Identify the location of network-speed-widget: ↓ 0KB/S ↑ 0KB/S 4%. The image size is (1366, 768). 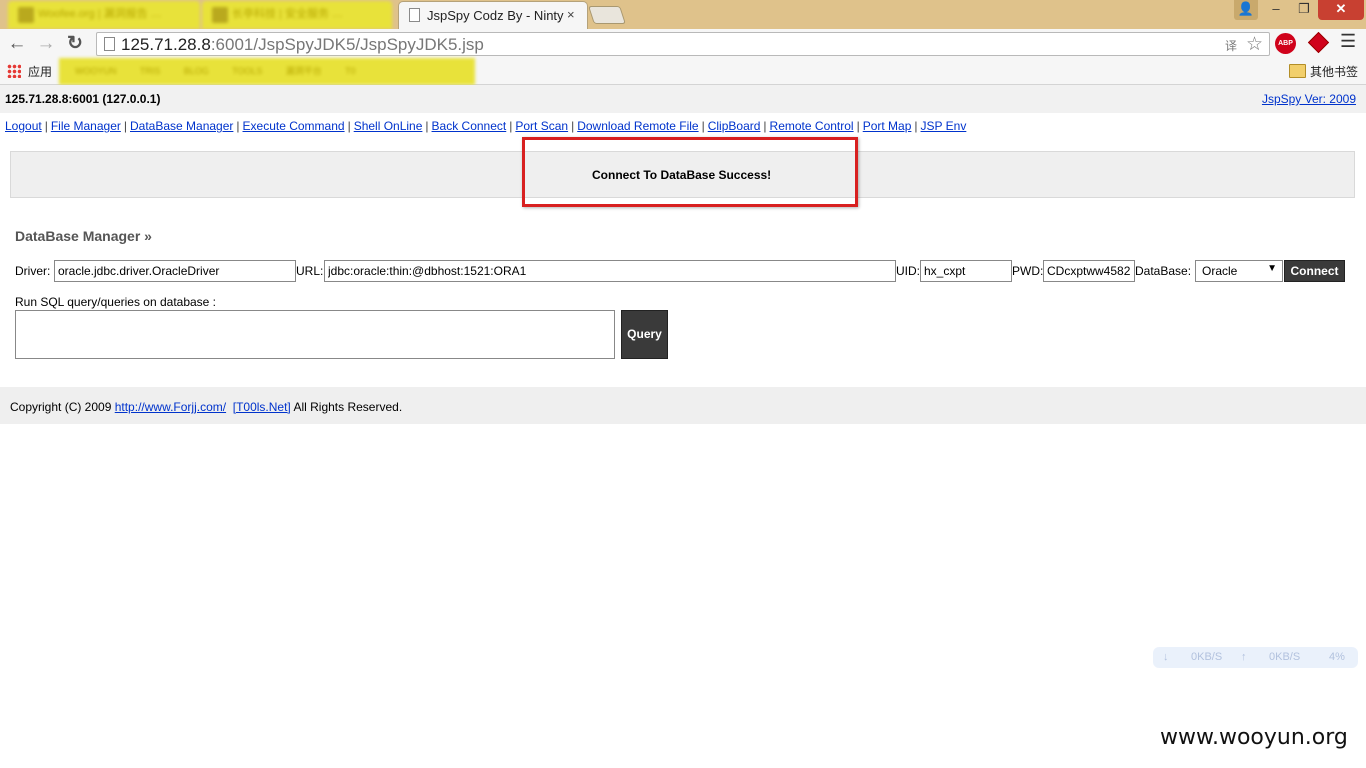
(1255, 657).